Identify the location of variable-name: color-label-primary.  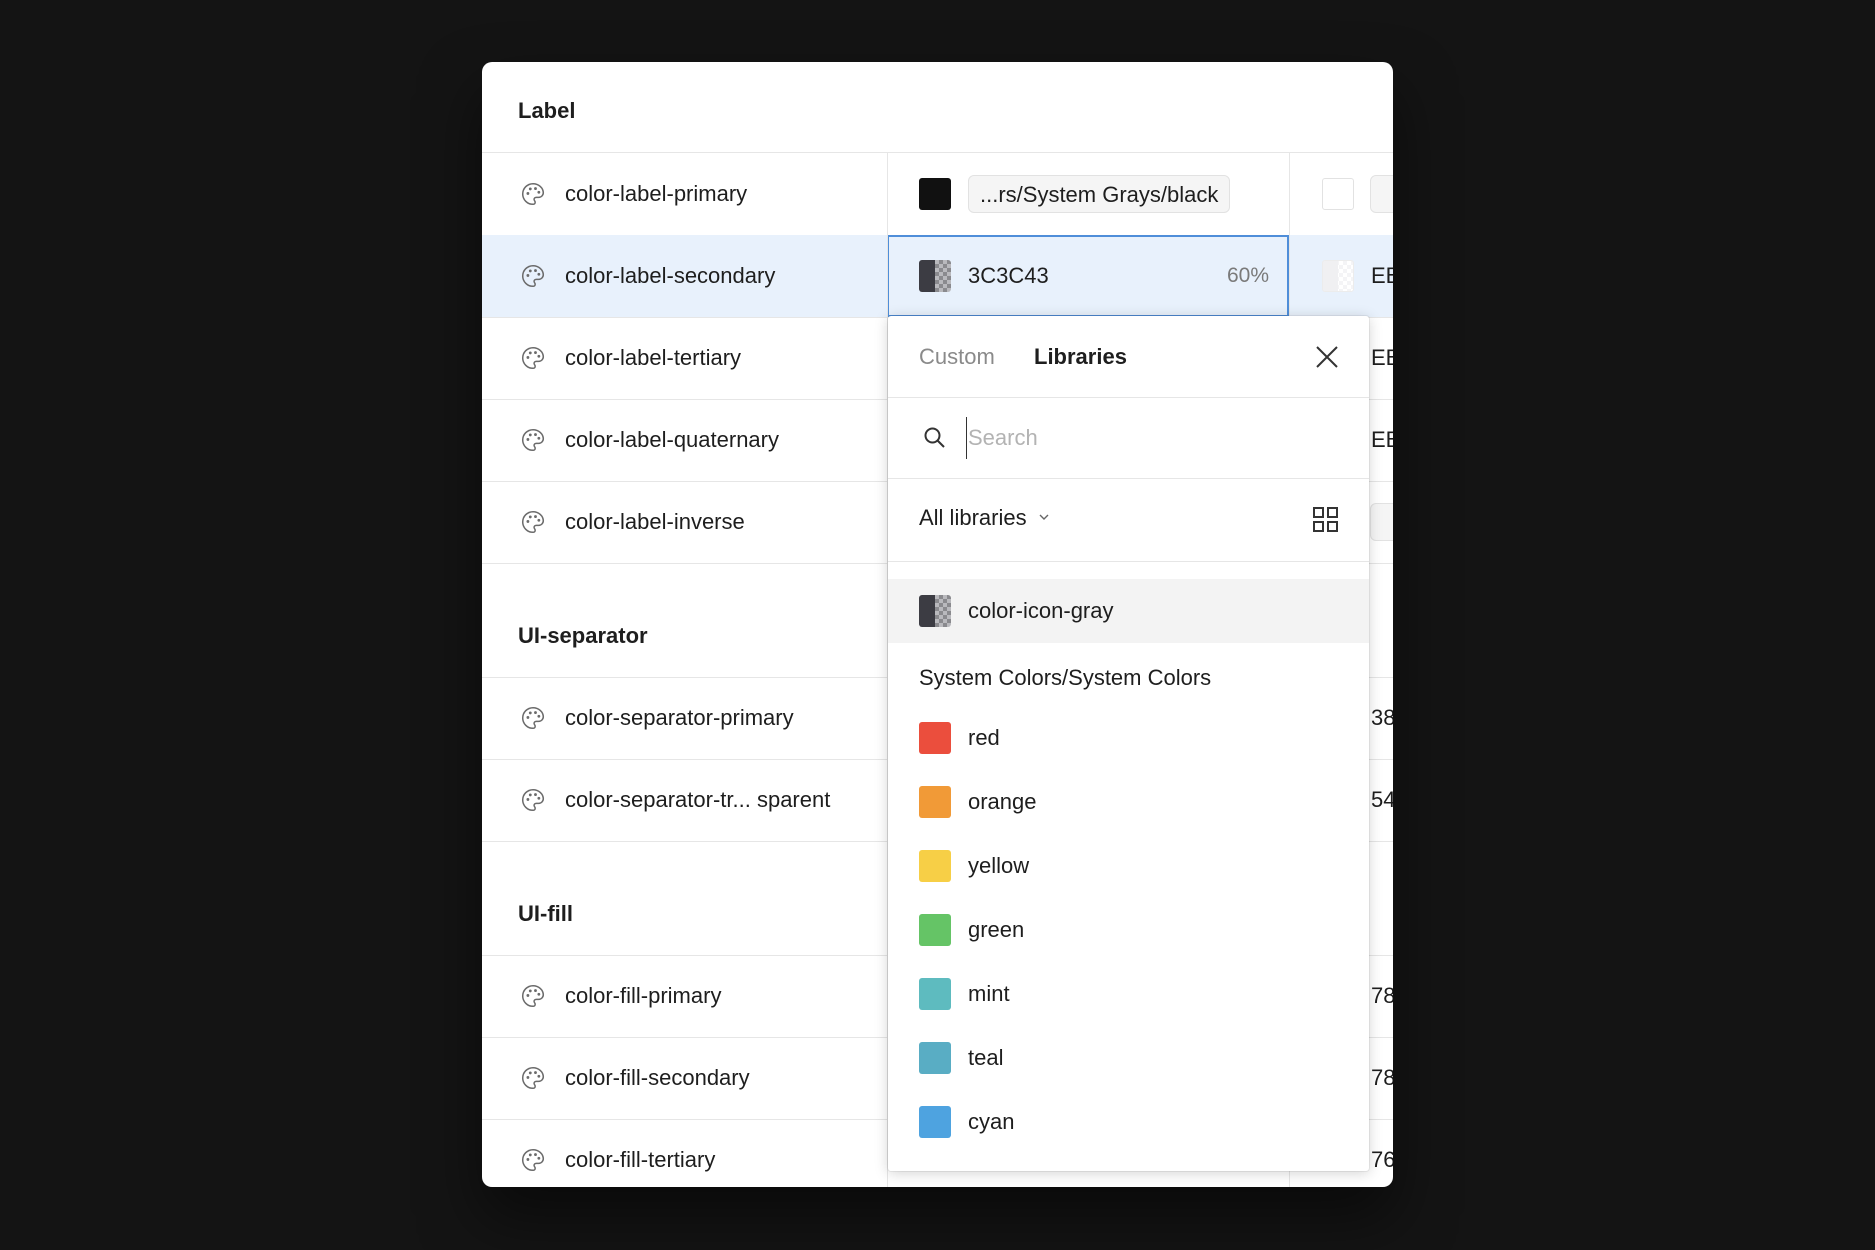
(656, 193).